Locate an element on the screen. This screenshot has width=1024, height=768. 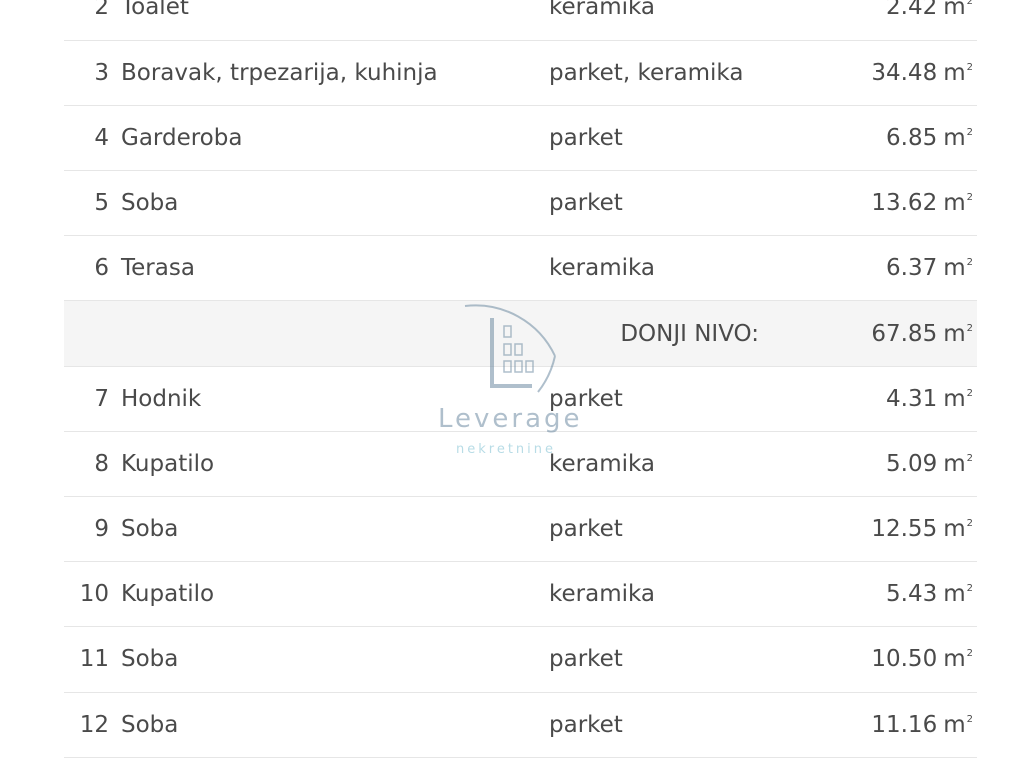
level-area: 67.85 m2 is located at coordinates (922, 333).